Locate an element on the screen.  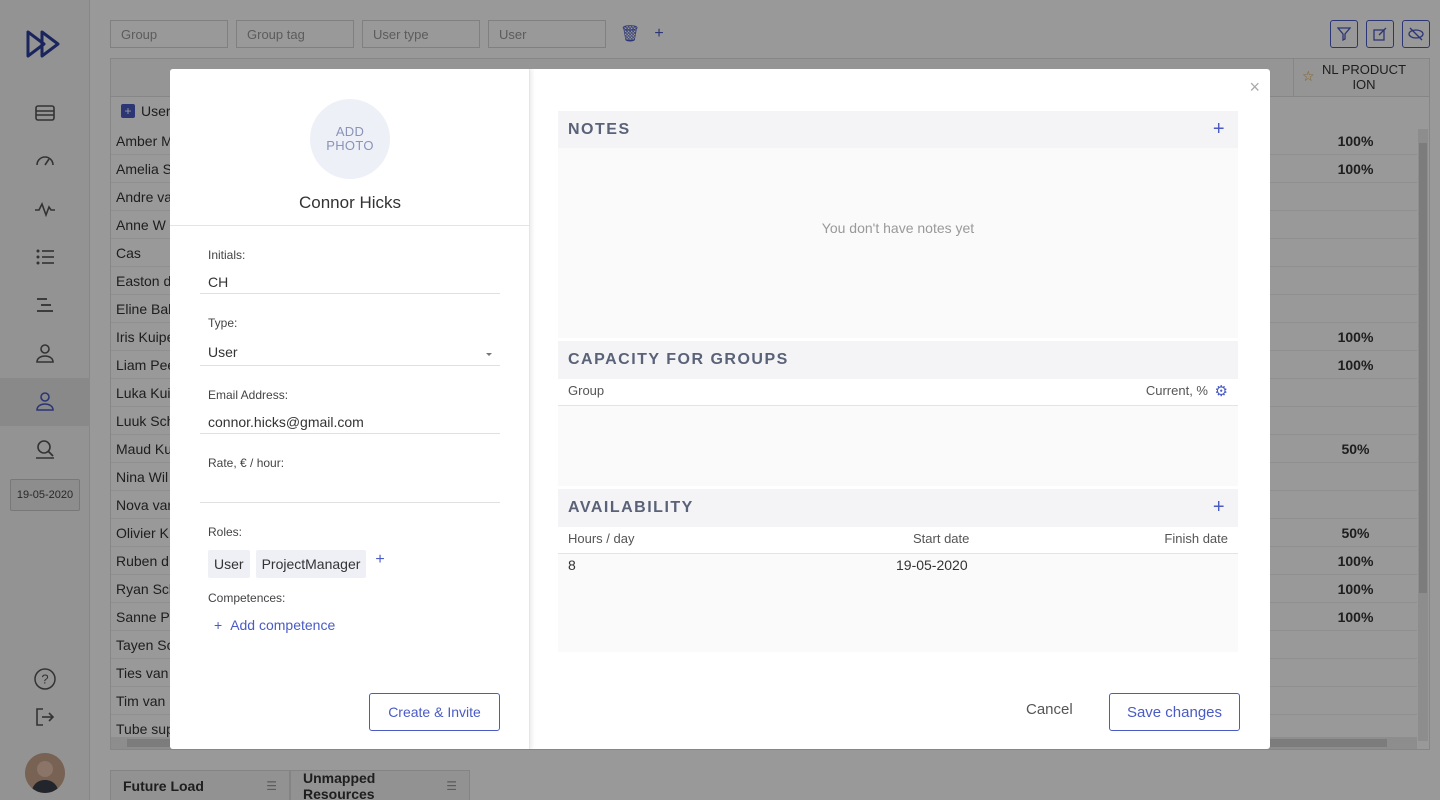
initials-field: CH is located at coordinates (218, 282).